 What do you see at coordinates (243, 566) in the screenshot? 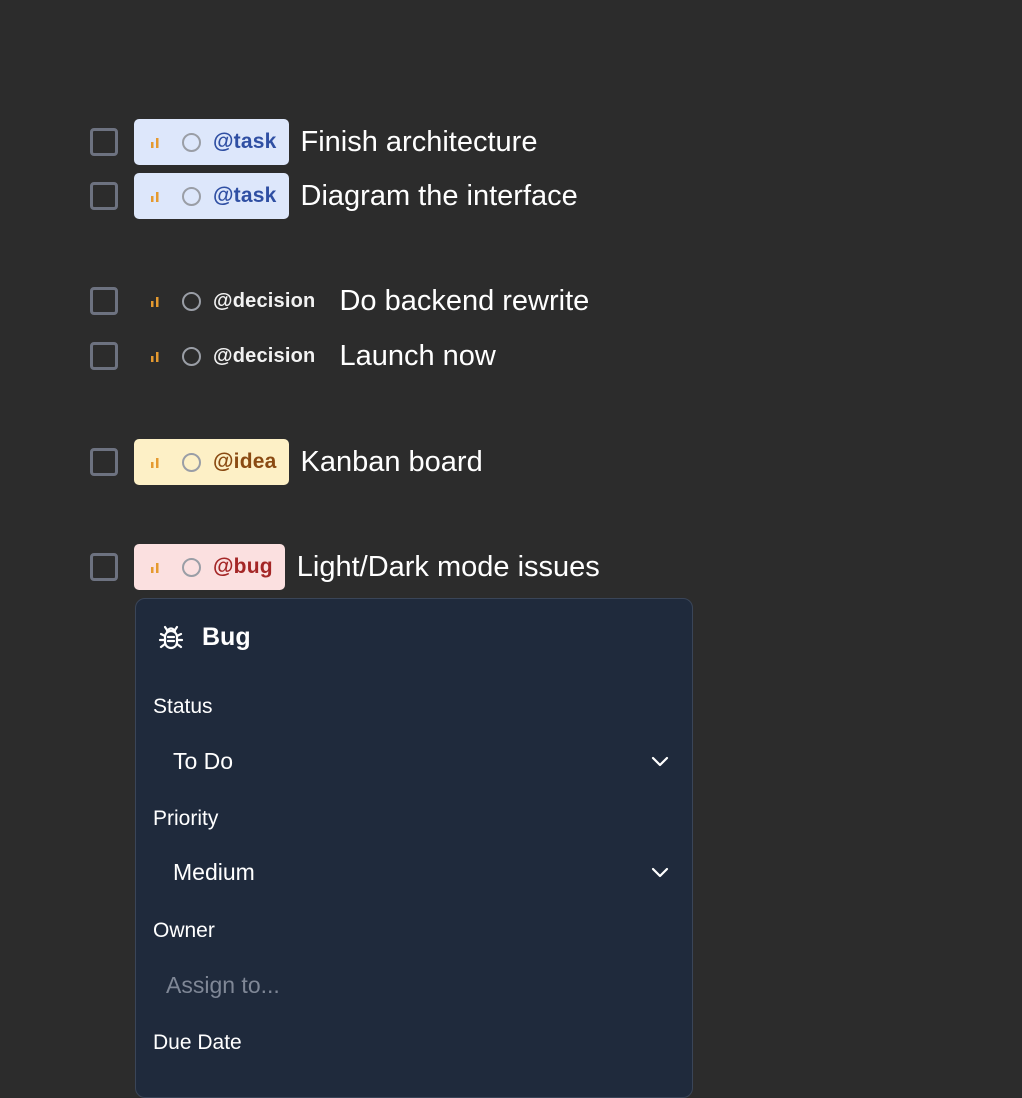
I see `tag-label: @bug` at bounding box center [243, 566].